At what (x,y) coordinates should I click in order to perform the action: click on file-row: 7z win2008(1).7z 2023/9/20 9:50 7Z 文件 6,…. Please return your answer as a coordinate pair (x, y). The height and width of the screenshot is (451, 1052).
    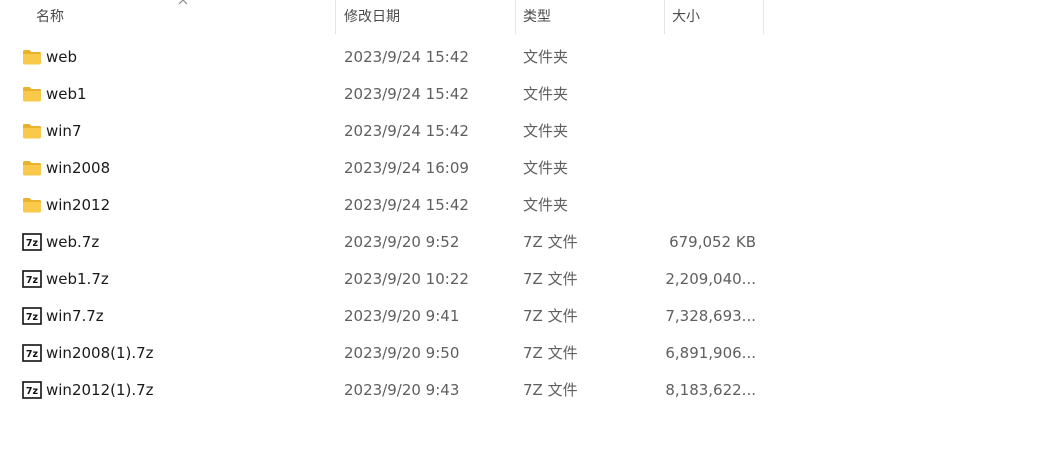
    Looking at the image, I should click on (526, 353).